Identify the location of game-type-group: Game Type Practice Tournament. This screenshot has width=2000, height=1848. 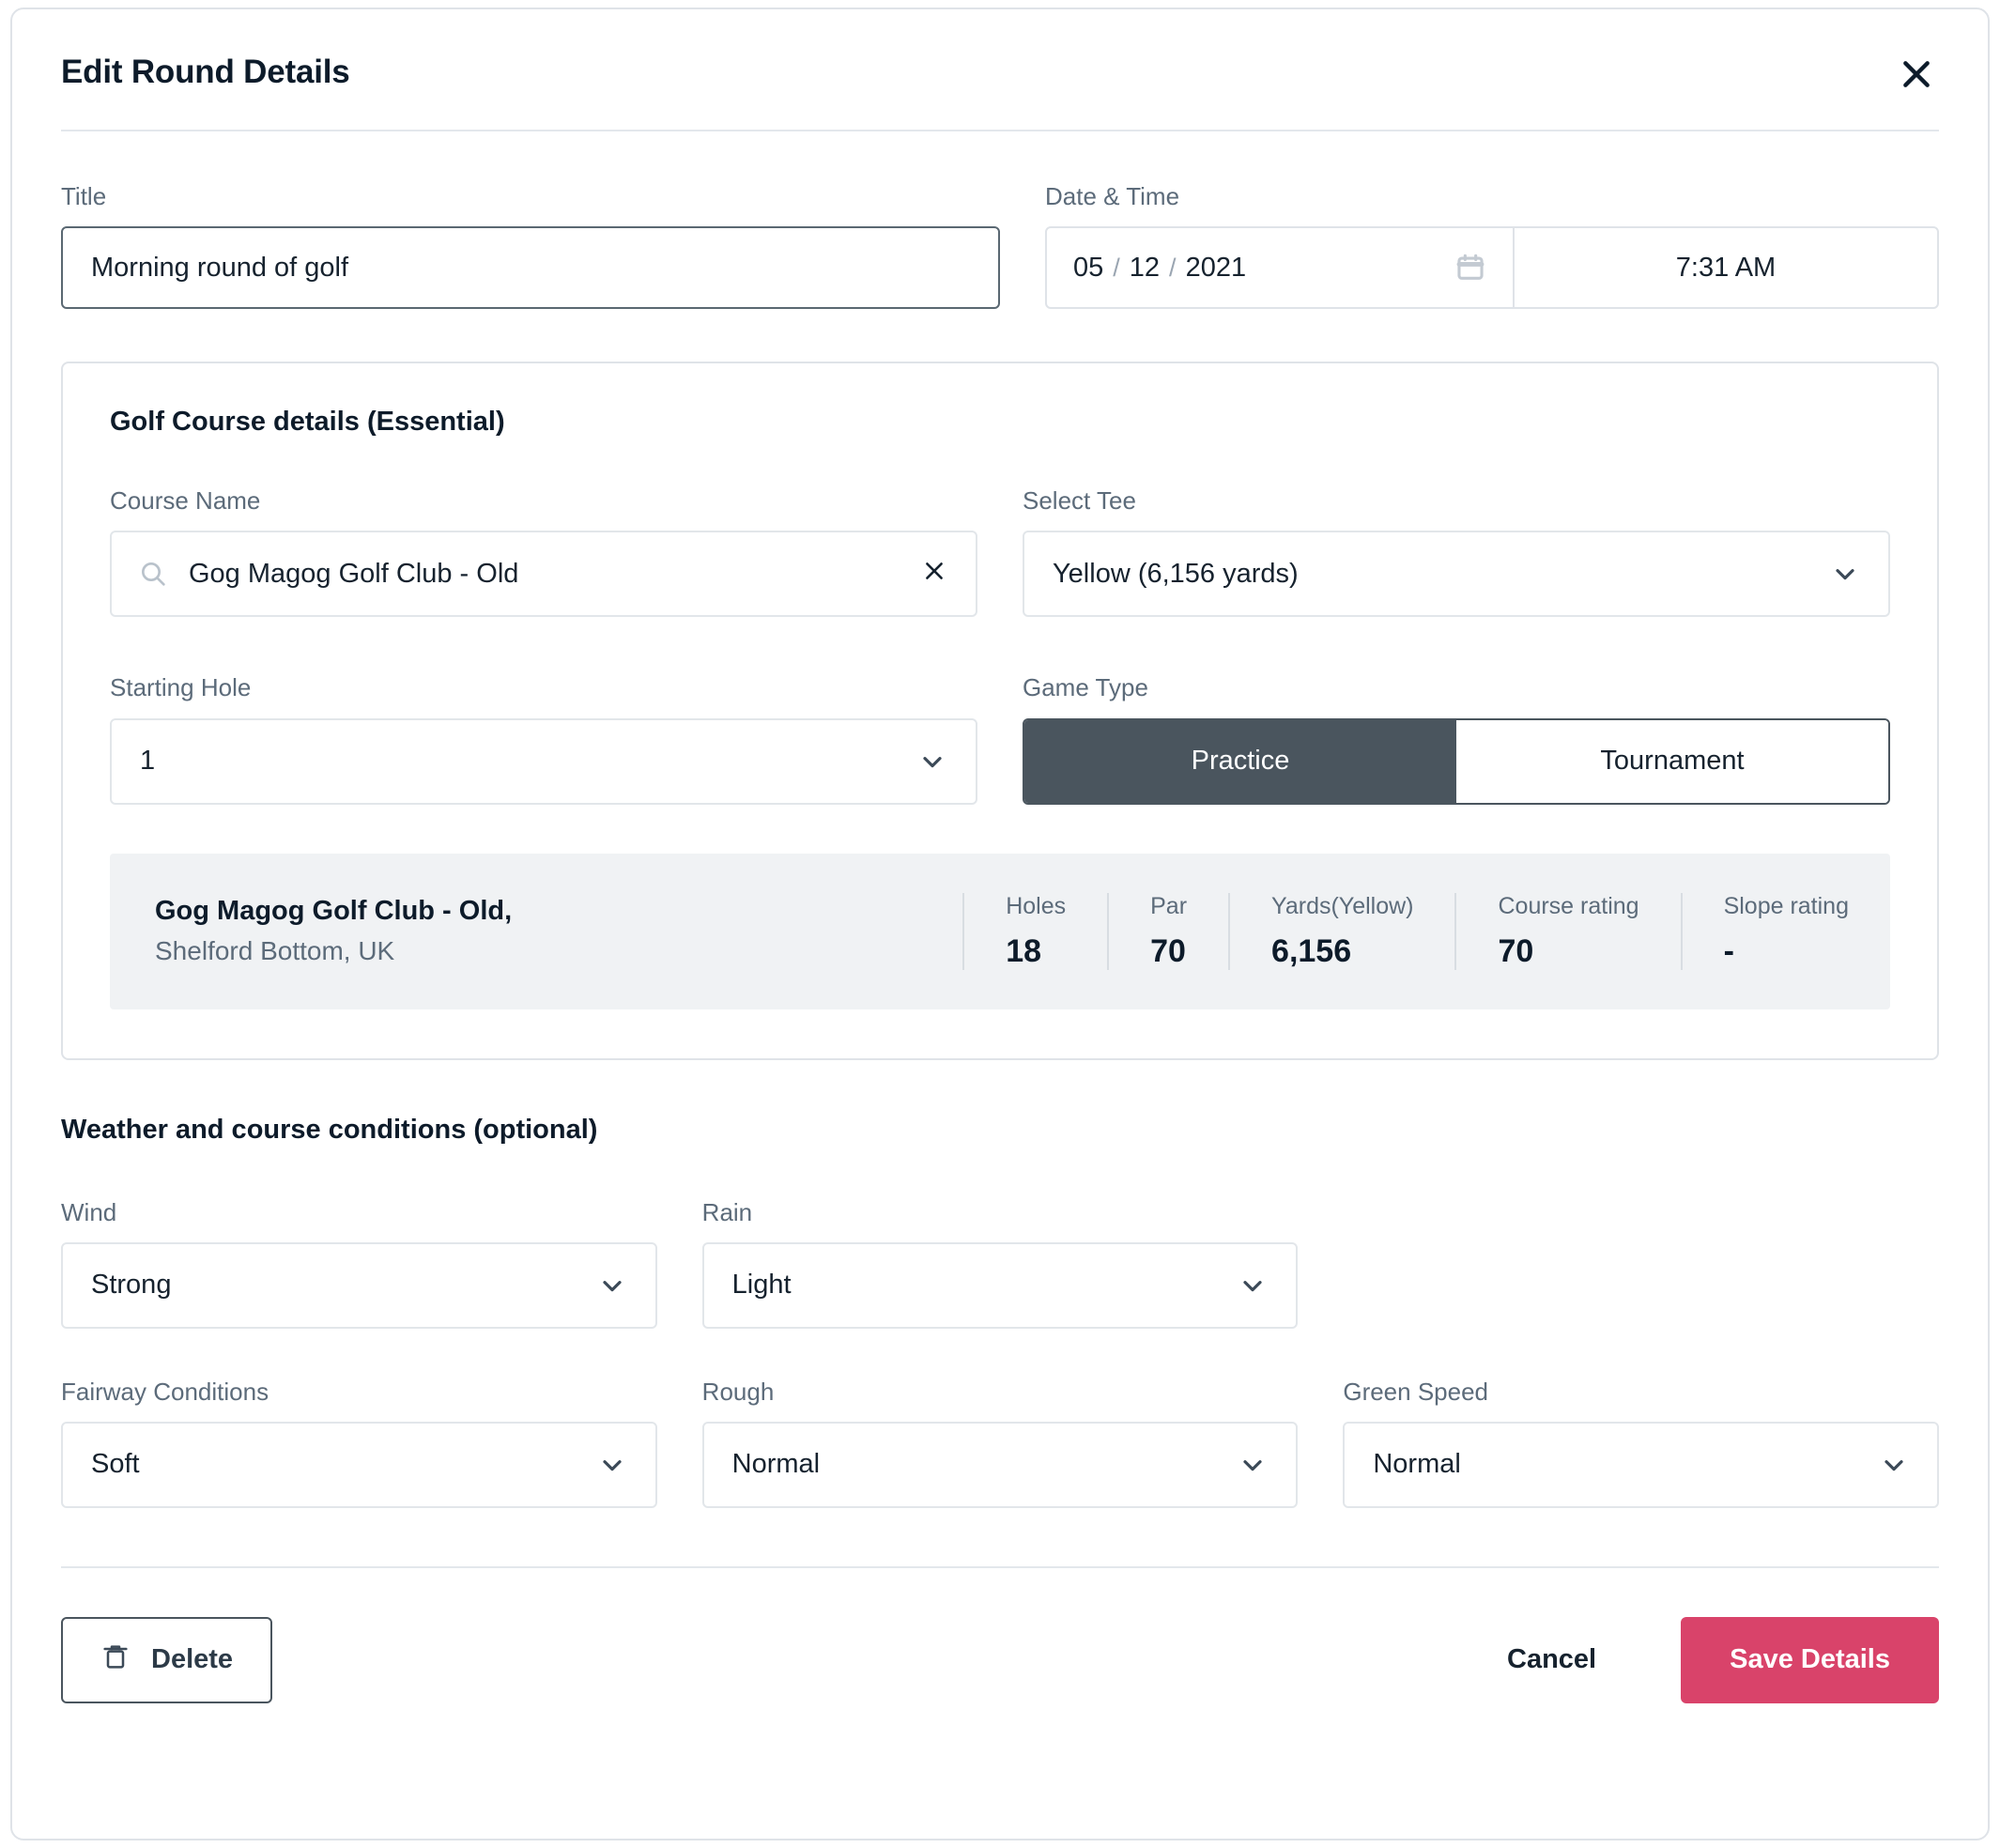
(1456, 739).